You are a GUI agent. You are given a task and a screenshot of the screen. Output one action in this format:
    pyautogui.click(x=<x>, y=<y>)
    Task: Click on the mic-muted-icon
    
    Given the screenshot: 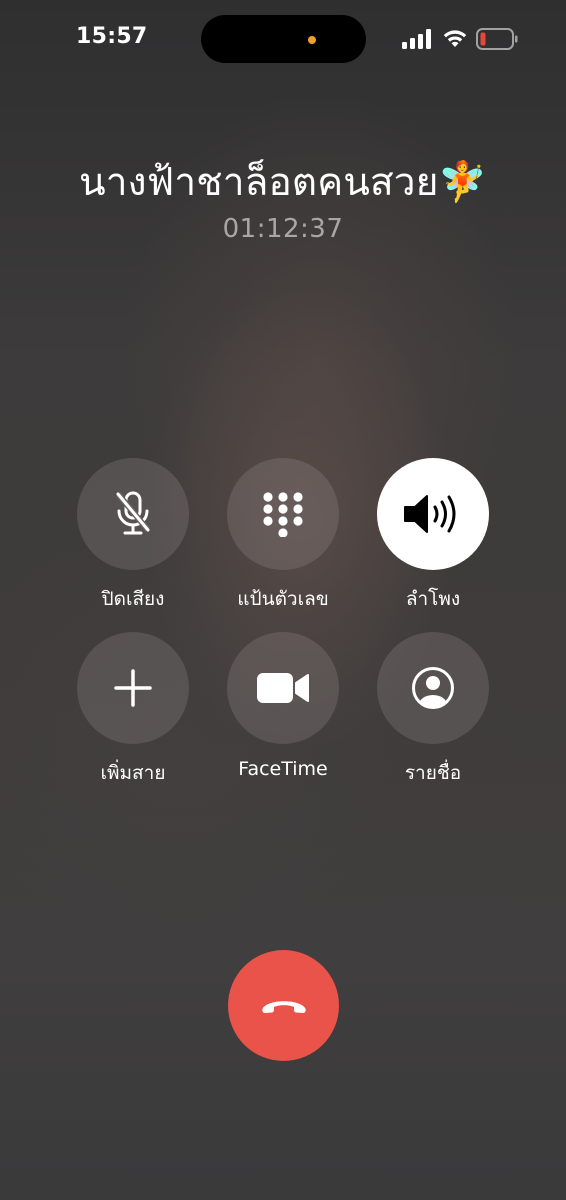 What is the action you would take?
    pyautogui.click(x=133, y=513)
    